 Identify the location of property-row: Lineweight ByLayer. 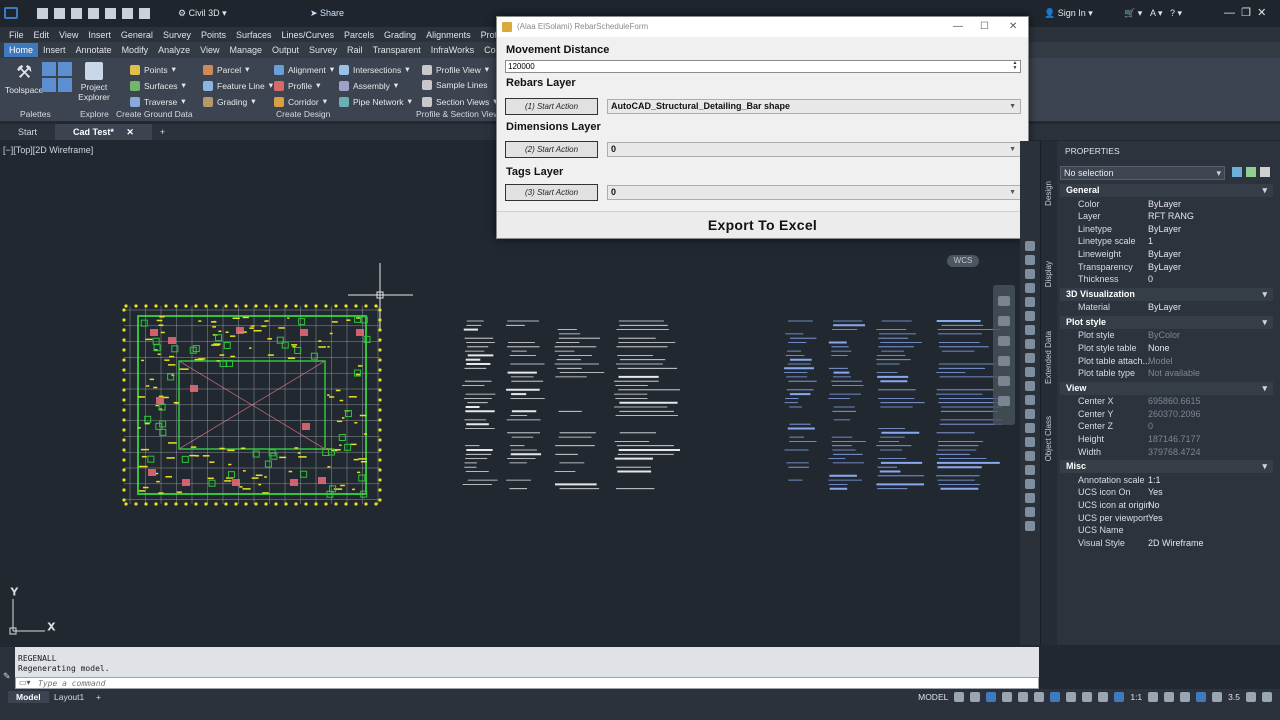
(1166, 254).